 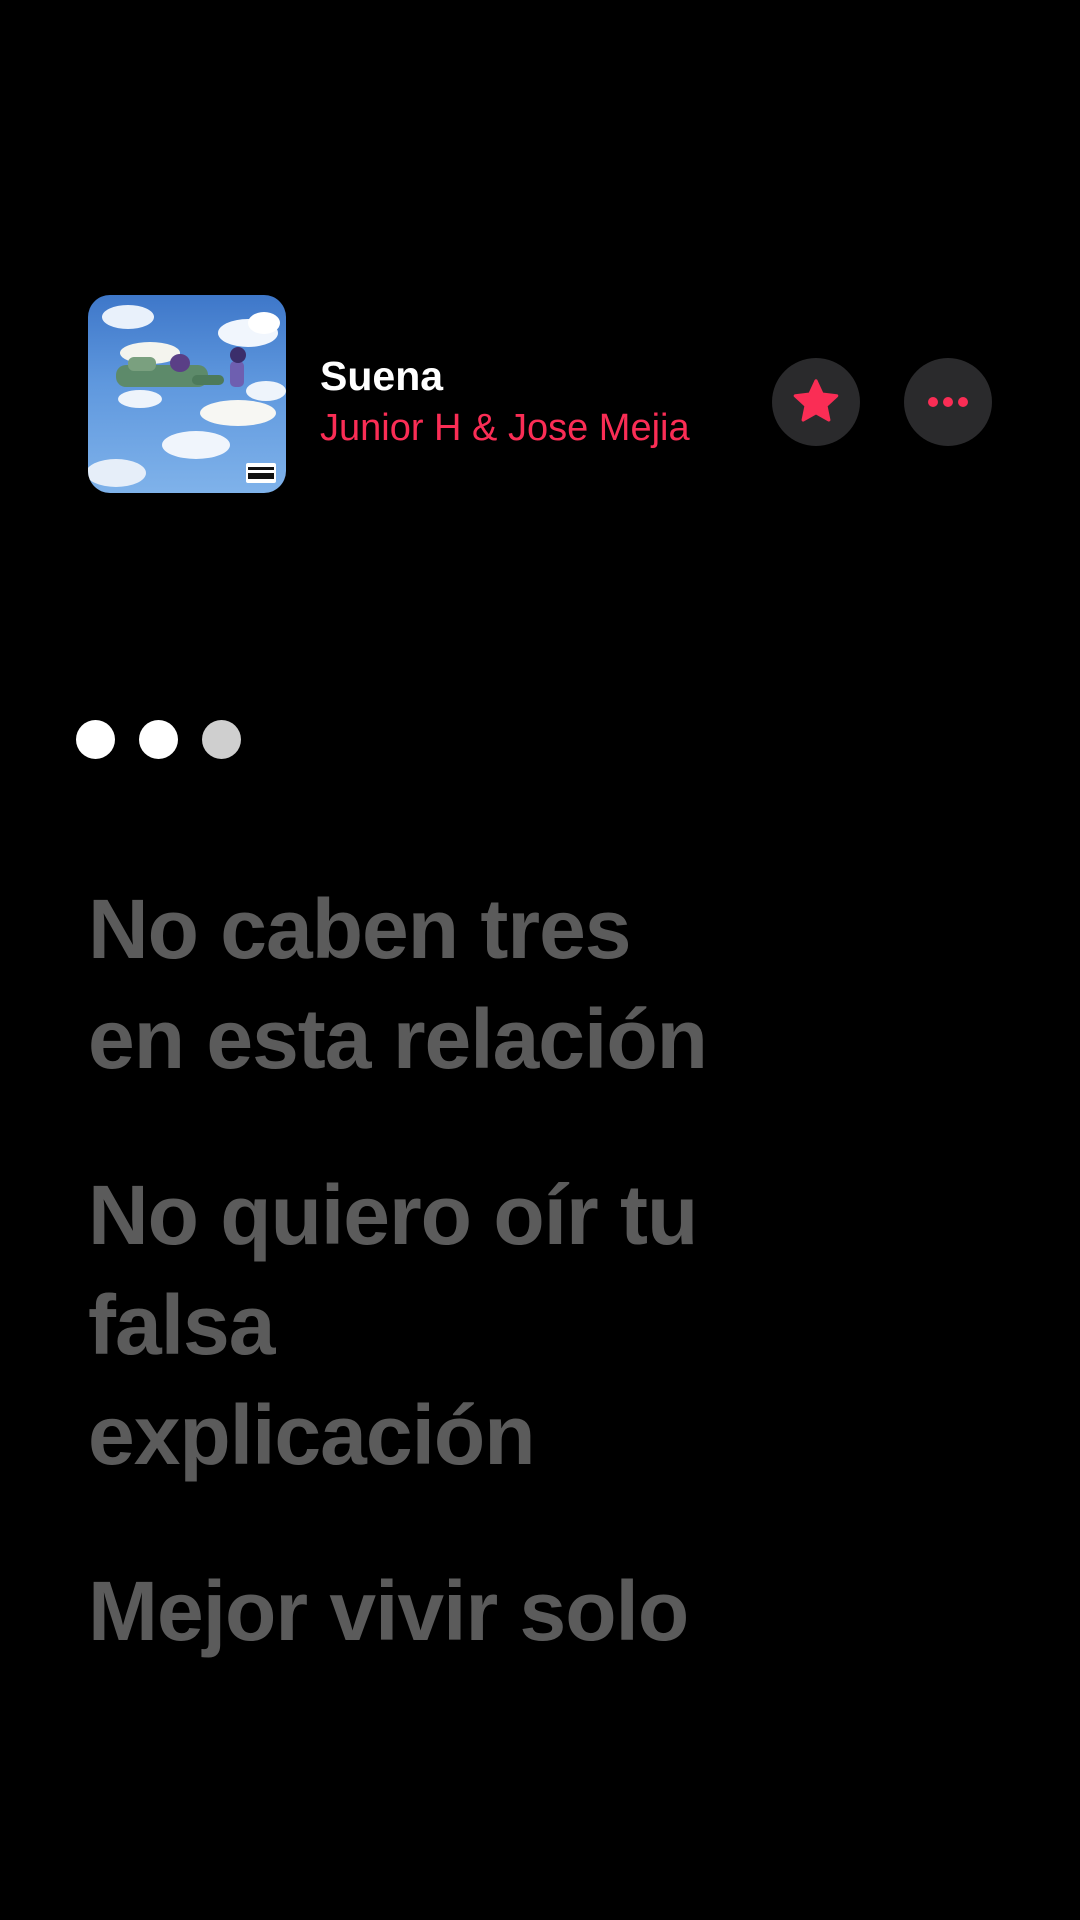 What do you see at coordinates (360, 929) in the screenshot?
I see `lyric-text: No caben tres` at bounding box center [360, 929].